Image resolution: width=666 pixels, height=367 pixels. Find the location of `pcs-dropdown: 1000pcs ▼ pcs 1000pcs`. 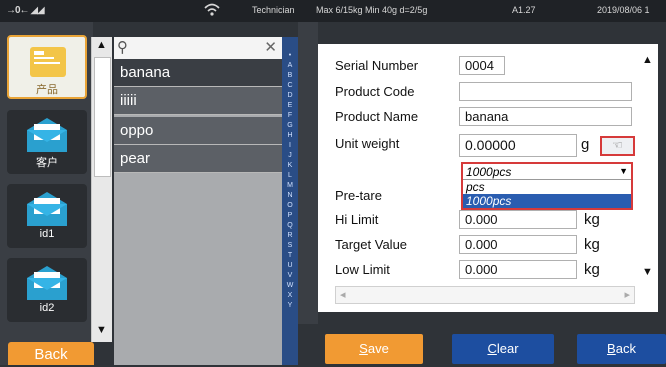

pcs-dropdown: 1000pcs ▼ pcs 1000pcs is located at coordinates (547, 186).